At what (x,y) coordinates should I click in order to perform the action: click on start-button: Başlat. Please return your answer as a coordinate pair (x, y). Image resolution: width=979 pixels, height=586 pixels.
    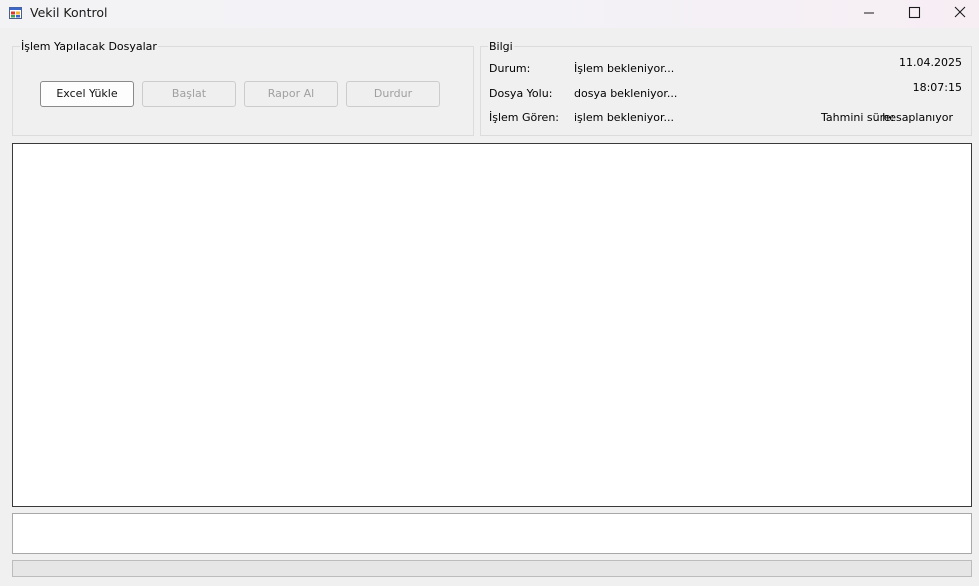
    Looking at the image, I should click on (189, 94).